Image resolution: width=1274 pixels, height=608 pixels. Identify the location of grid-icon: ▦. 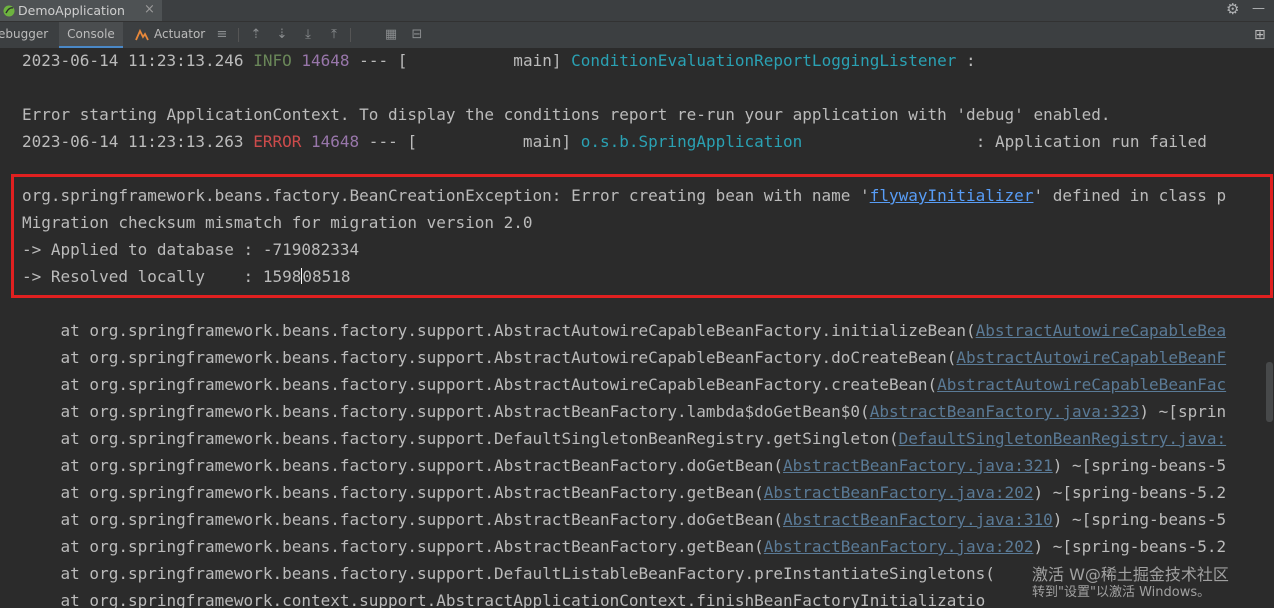
(391, 35).